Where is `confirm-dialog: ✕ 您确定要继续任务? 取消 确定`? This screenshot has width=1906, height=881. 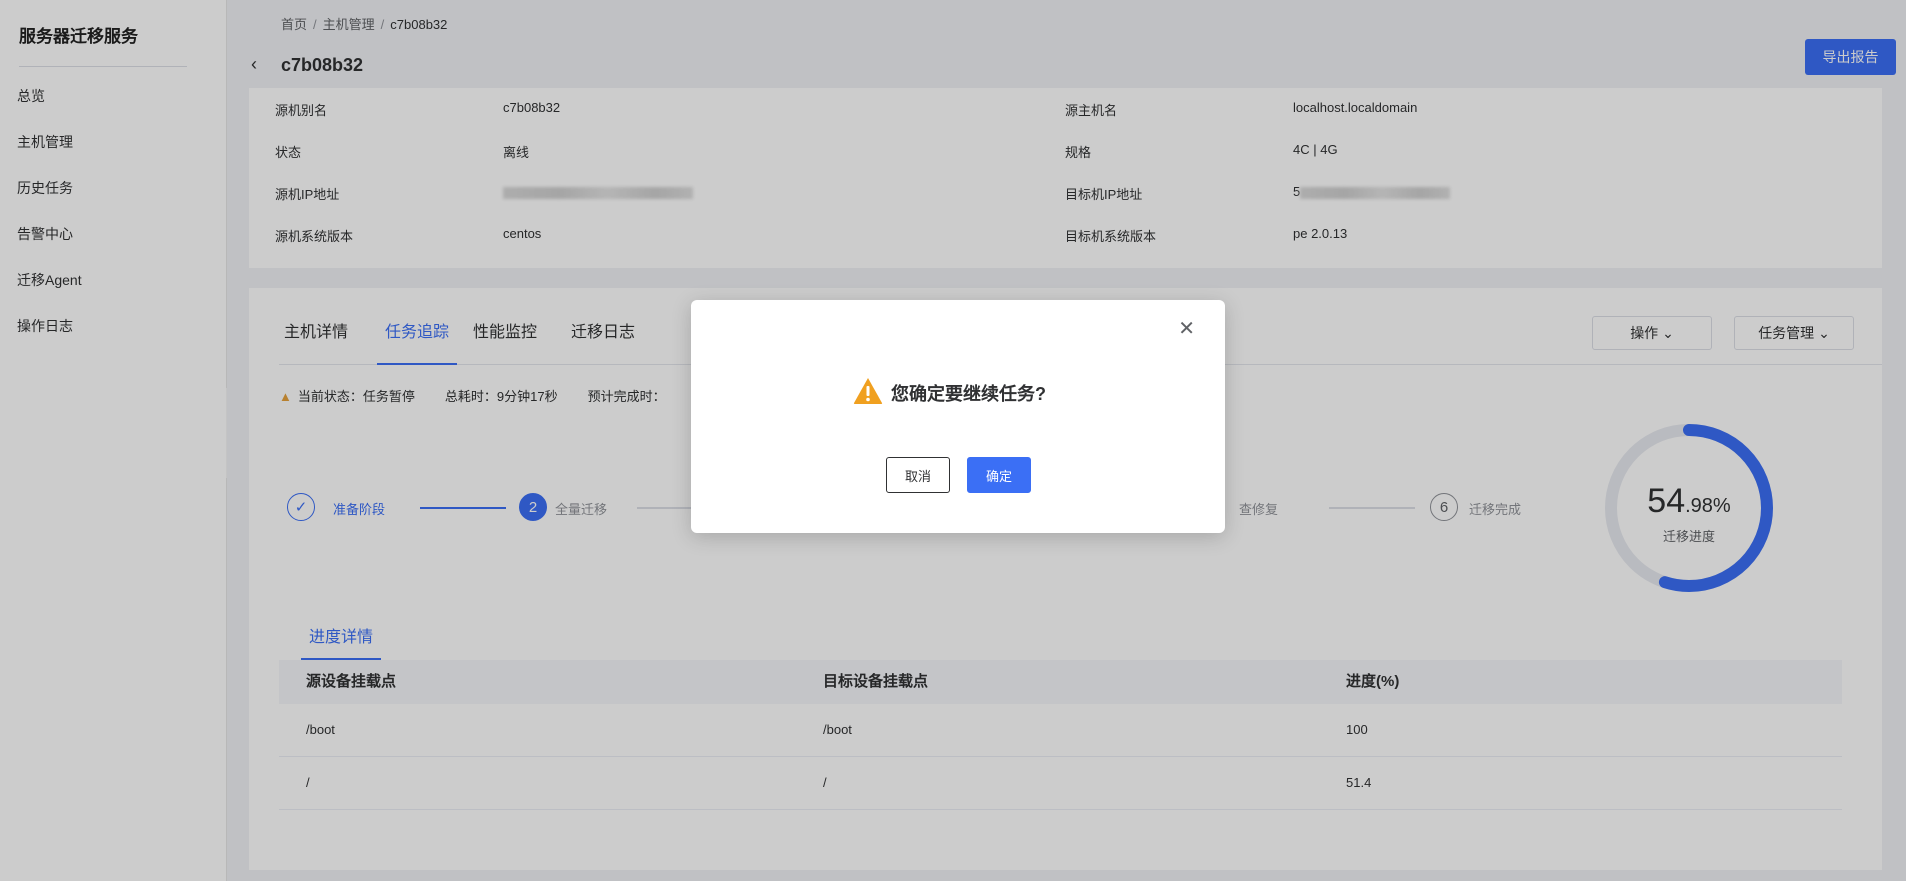
confirm-dialog: ✕ 您确定要继续任务? 取消 确定 is located at coordinates (958, 416).